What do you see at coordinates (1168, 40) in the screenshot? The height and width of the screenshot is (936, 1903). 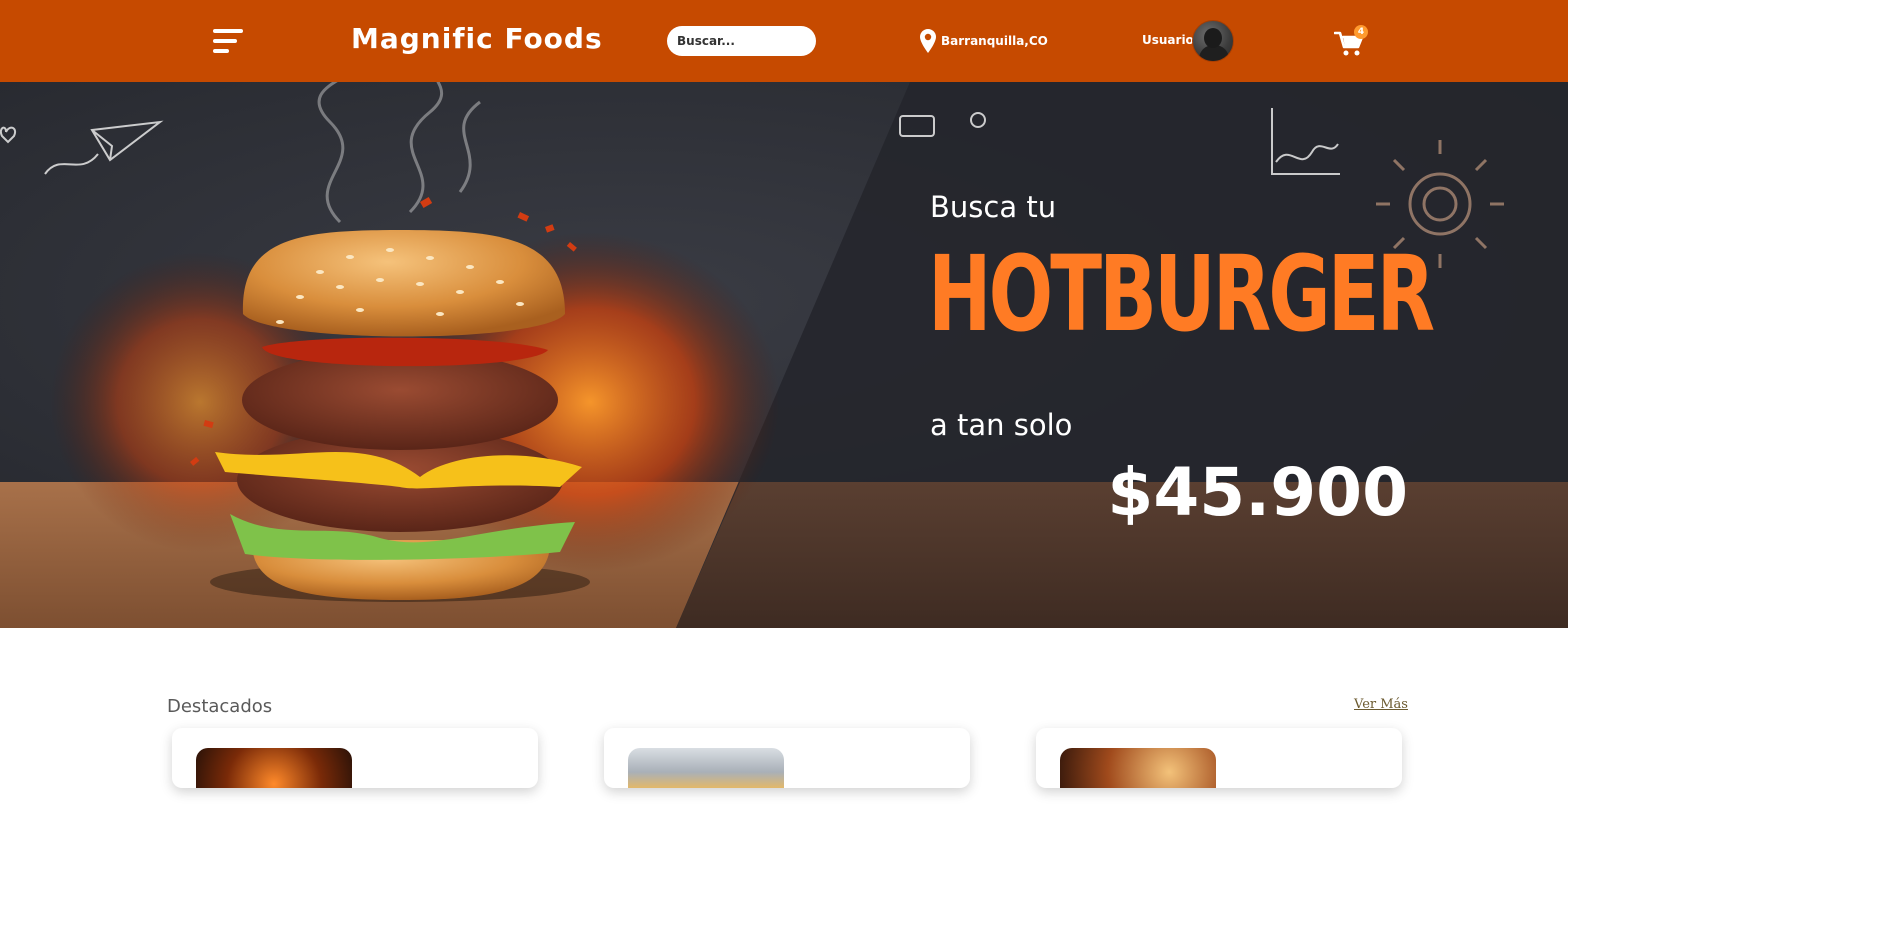 I see `user-label: Usuario` at bounding box center [1168, 40].